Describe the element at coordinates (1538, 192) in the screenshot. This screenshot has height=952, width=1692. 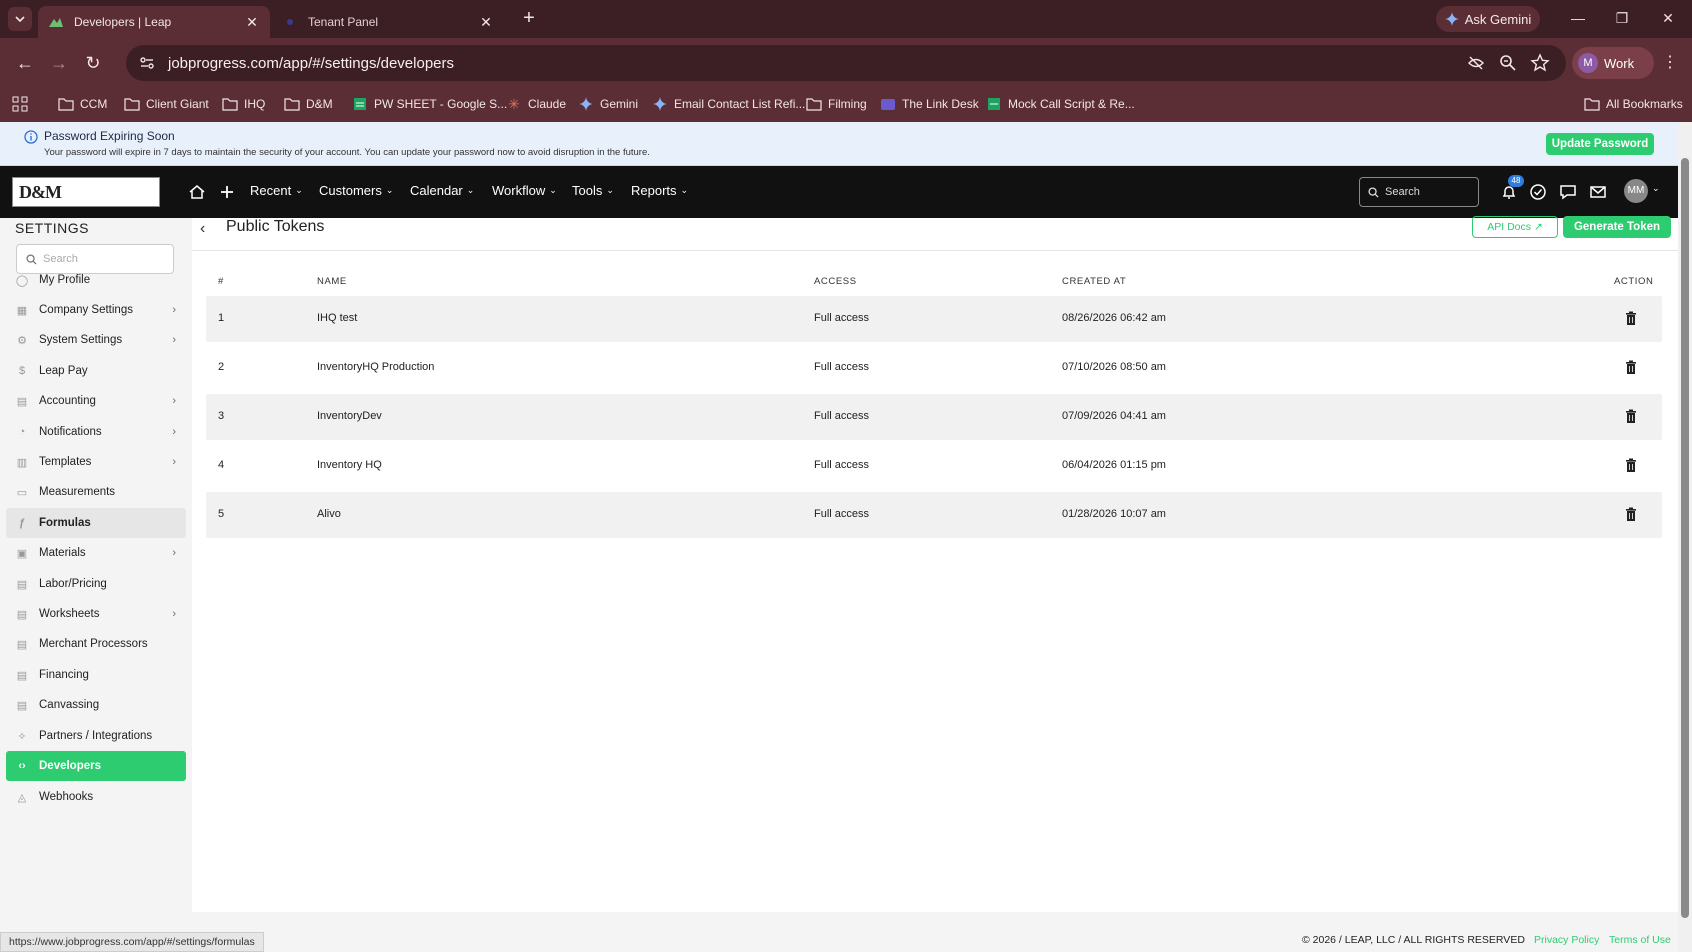
I see `task-check-icon` at that location.